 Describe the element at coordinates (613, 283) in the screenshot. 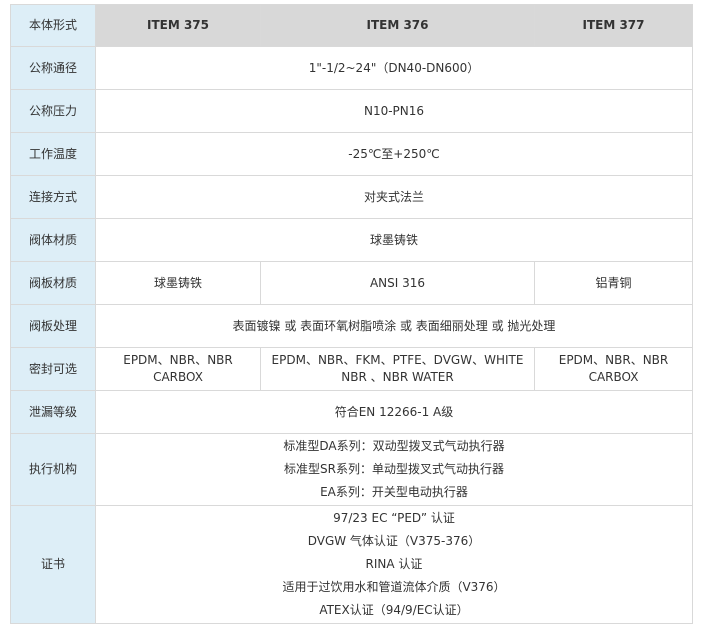

I see `disc-material-item-377: 铝青铜` at that location.